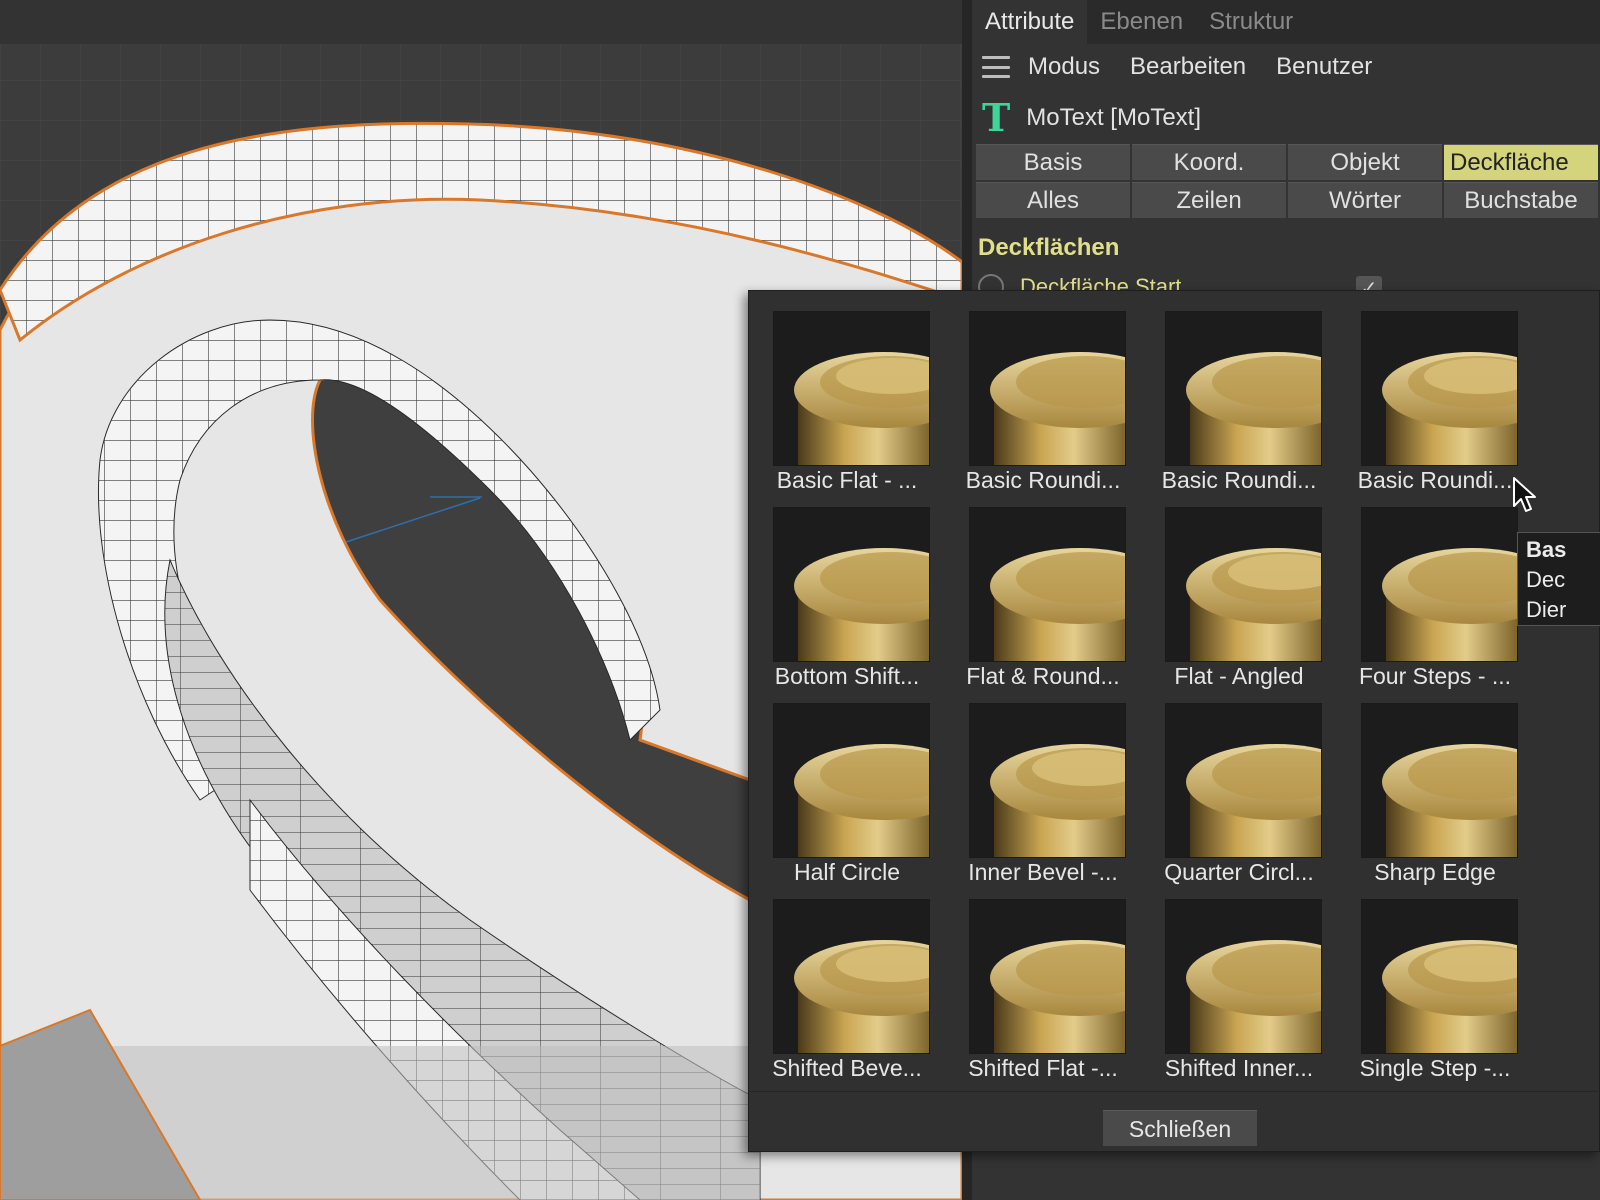 This screenshot has width=1600, height=1200. I want to click on object-header: T MoText [MoText], so click(1086, 118).